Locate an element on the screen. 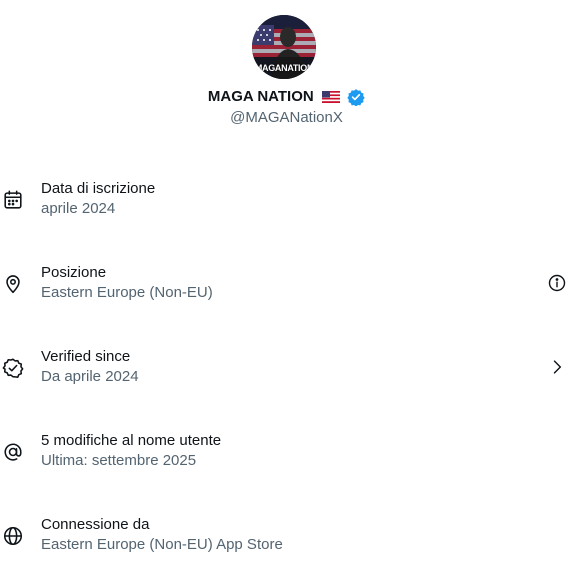 This screenshot has width=573, height=567. joined-date-row: Data di iscrizione aprile 2024 is located at coordinates (286, 200).